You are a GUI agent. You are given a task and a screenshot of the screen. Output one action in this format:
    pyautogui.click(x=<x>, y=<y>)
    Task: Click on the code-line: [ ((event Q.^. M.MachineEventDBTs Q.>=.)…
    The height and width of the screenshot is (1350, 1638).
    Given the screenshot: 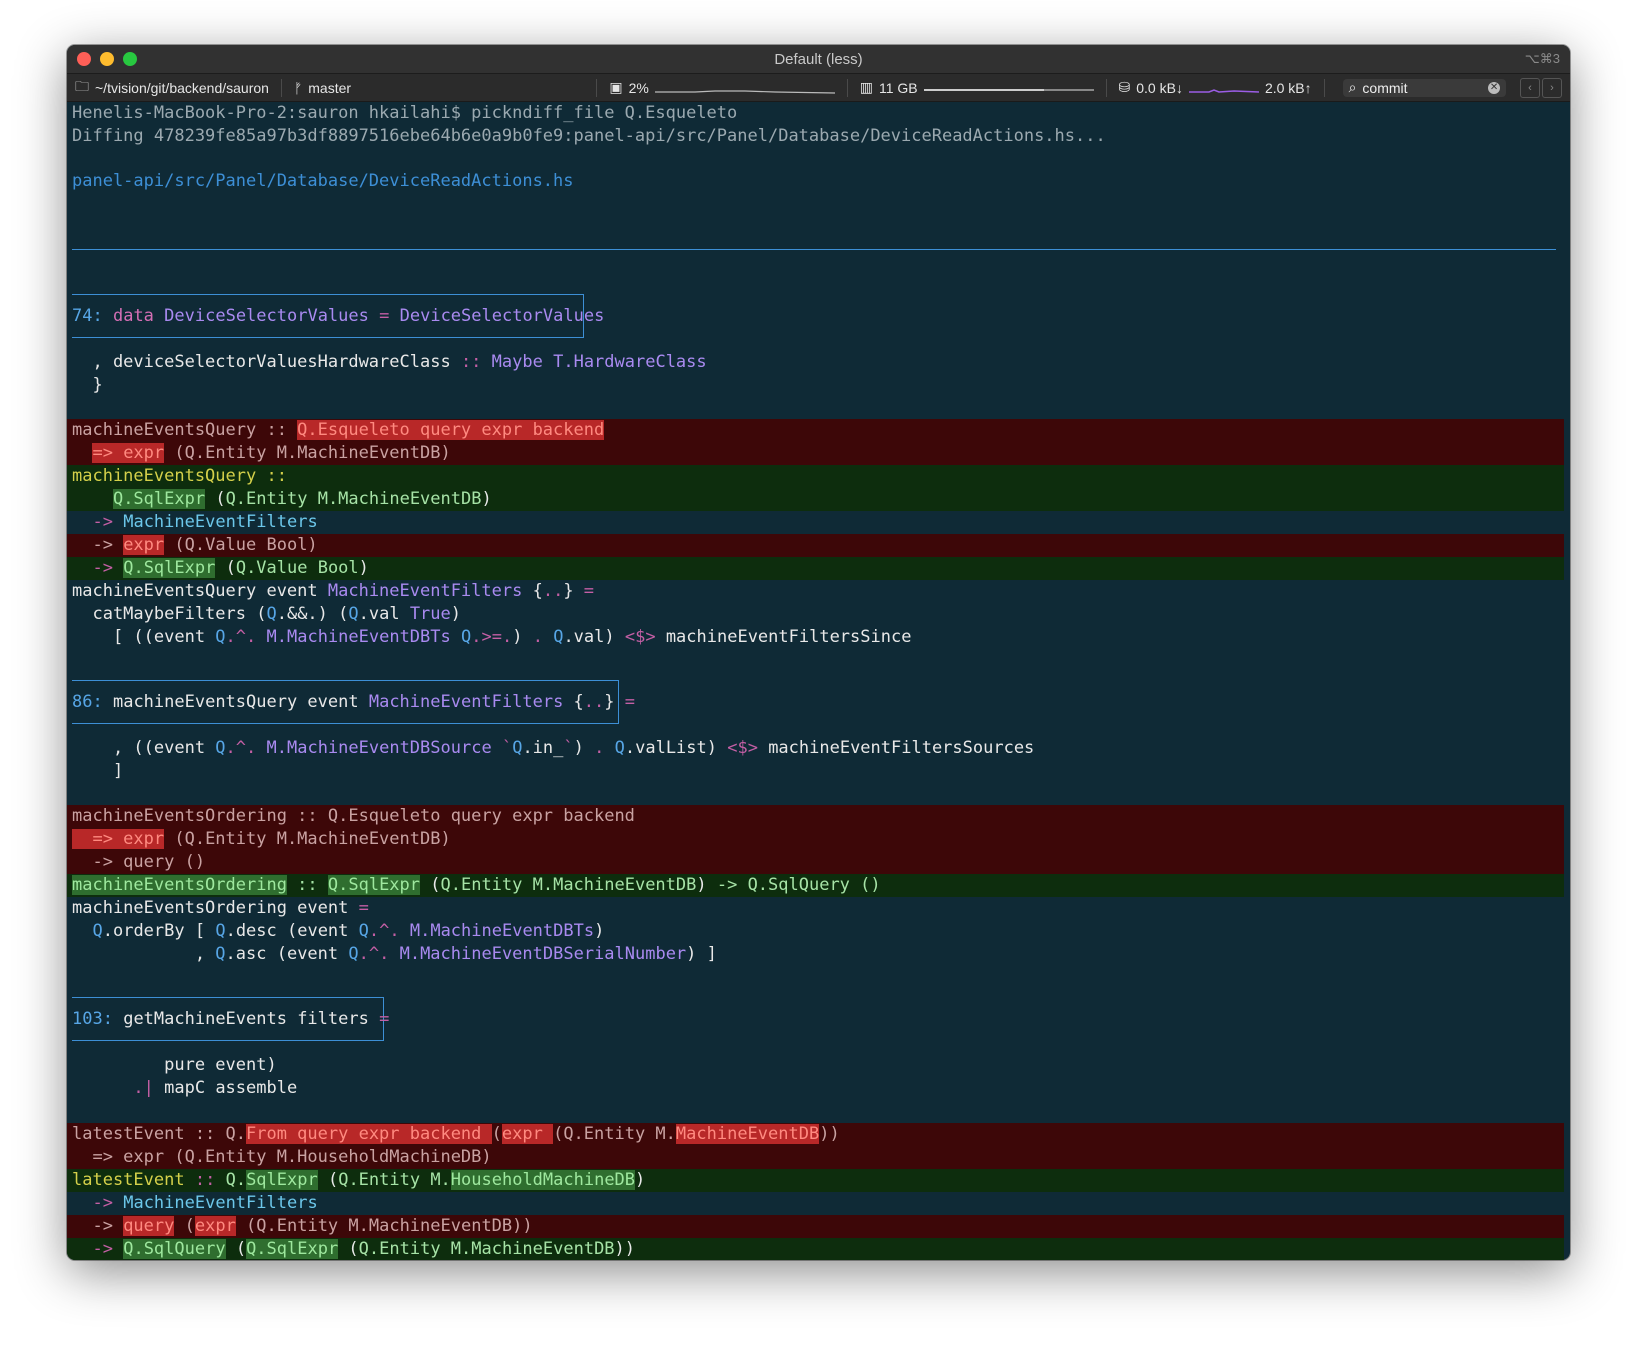 What is the action you would take?
    pyautogui.click(x=492, y=637)
    